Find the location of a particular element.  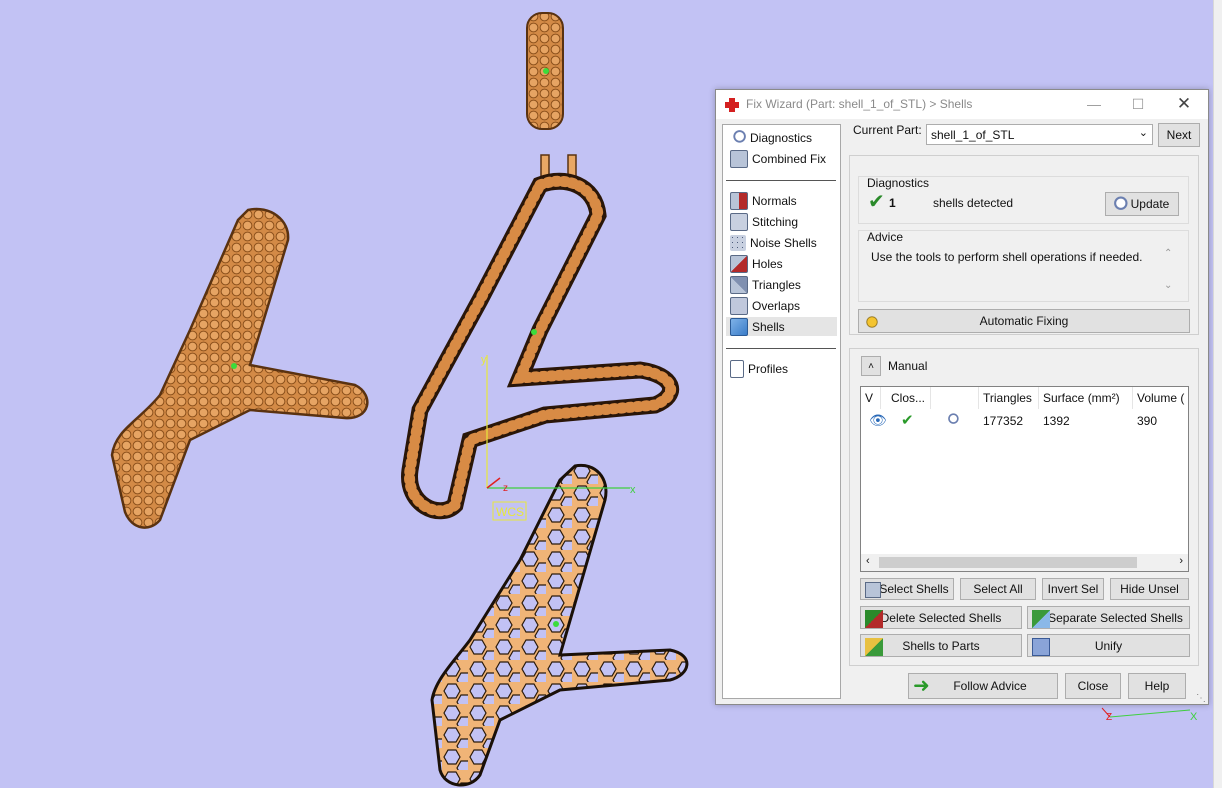

unify-cube-icon is located at coordinates (1041, 647).